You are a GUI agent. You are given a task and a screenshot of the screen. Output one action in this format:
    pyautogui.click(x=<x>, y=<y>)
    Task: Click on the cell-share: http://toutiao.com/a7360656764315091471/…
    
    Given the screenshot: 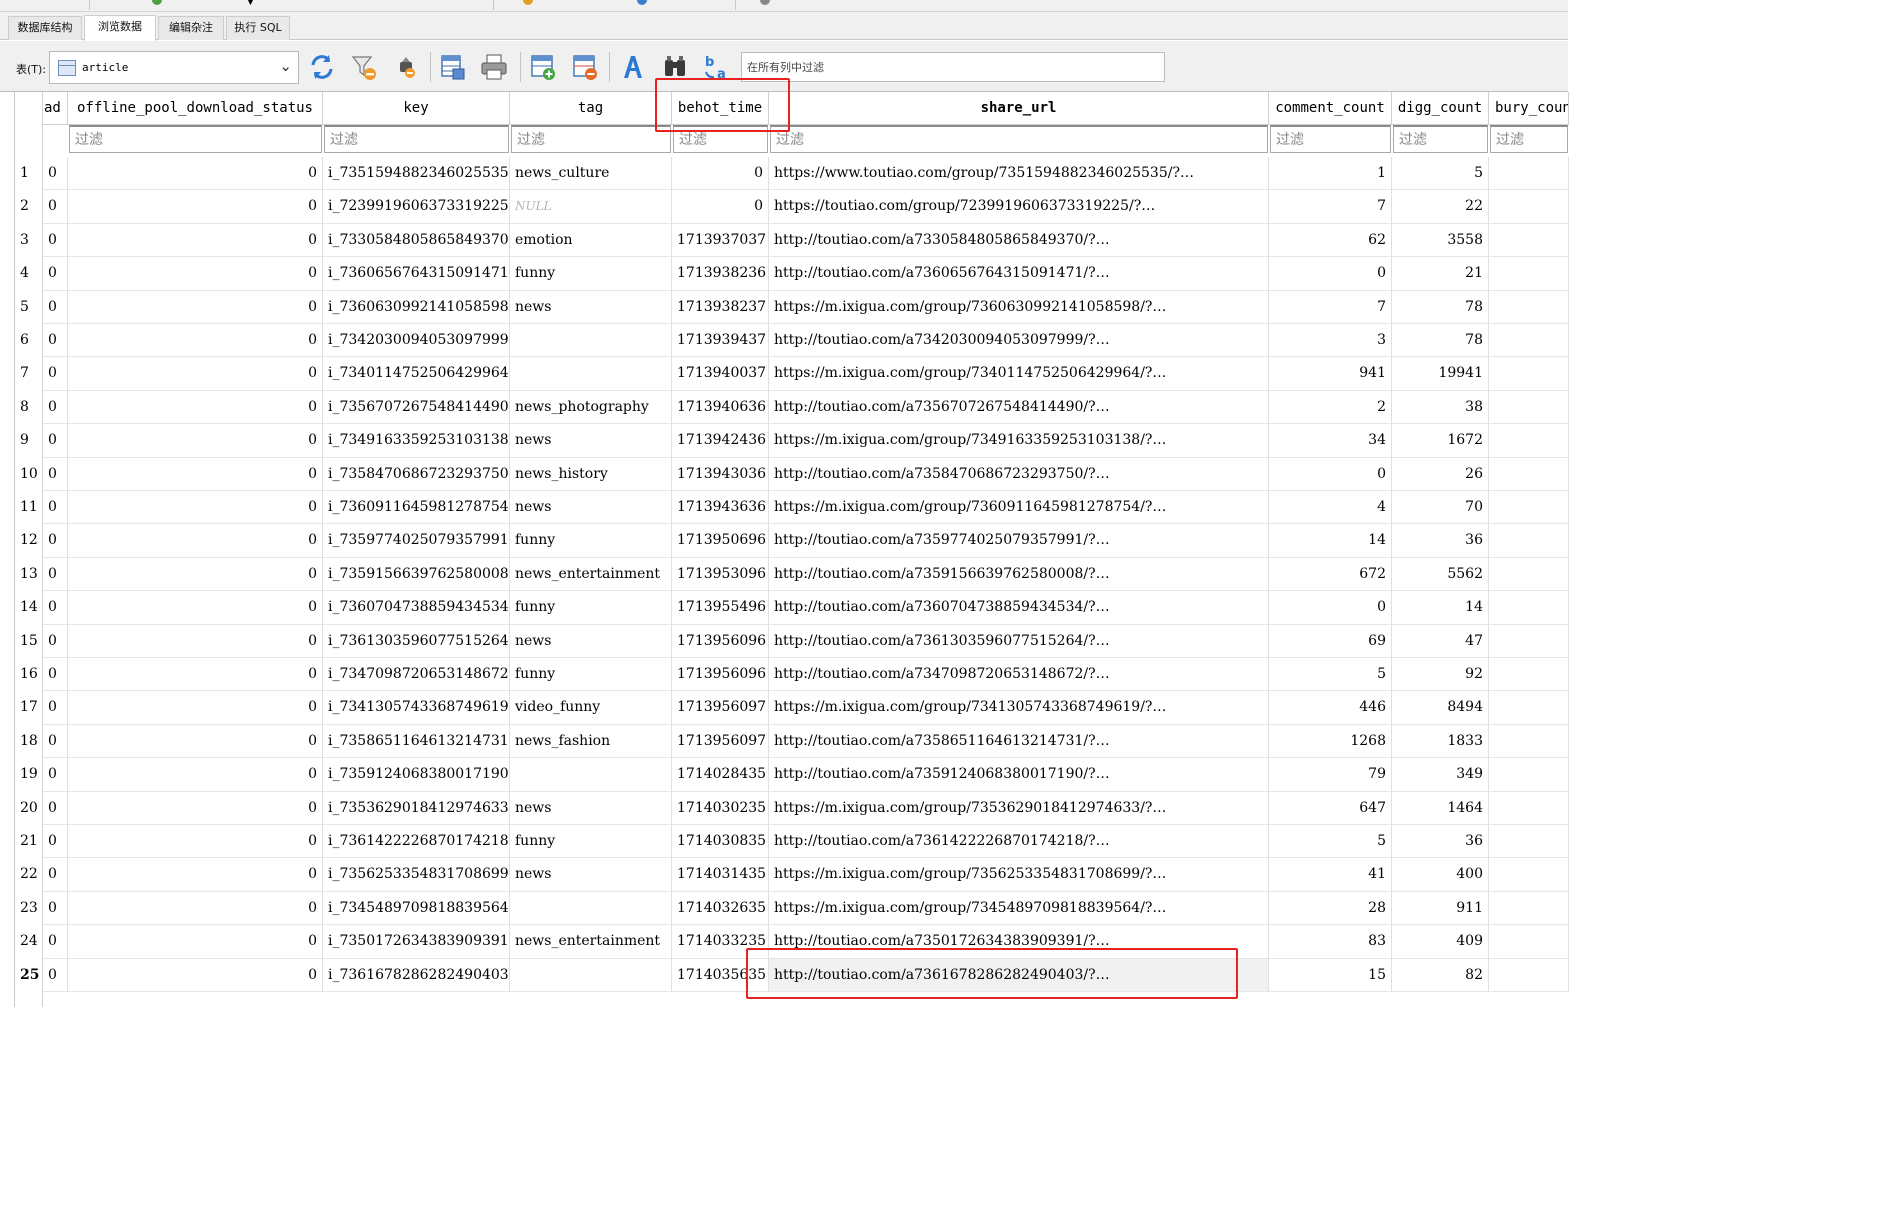 What is the action you would take?
    pyautogui.click(x=1019, y=274)
    